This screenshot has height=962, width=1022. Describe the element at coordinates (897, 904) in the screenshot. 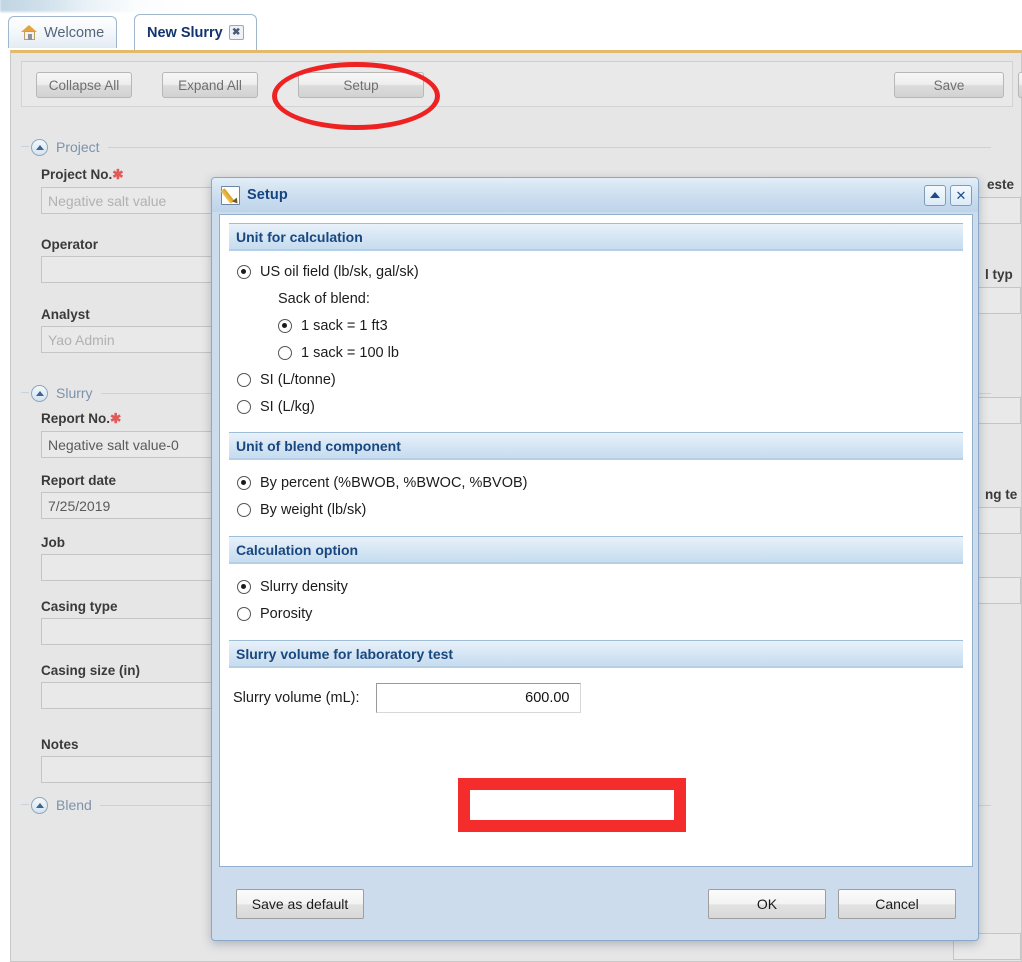

I see `cancel-button: Cancel` at that location.